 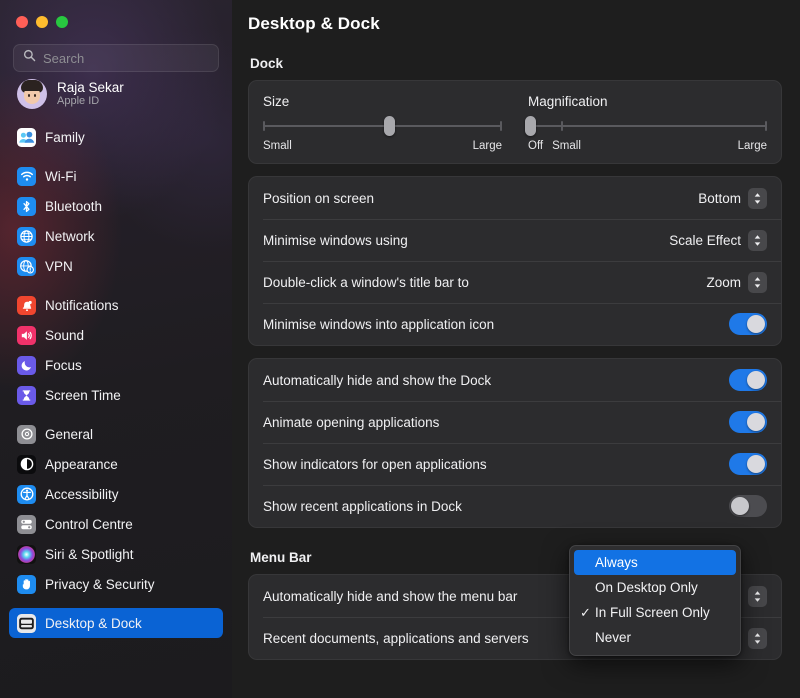 I want to click on magnification-slider-label: Magnification, so click(x=568, y=101).